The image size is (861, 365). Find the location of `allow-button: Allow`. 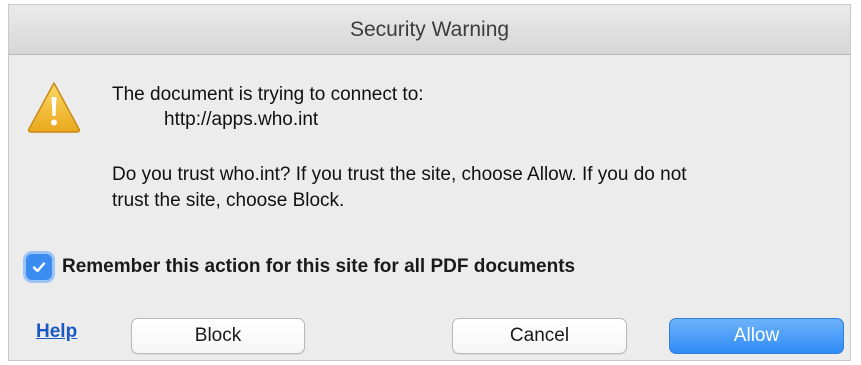

allow-button: Allow is located at coordinates (756, 336).